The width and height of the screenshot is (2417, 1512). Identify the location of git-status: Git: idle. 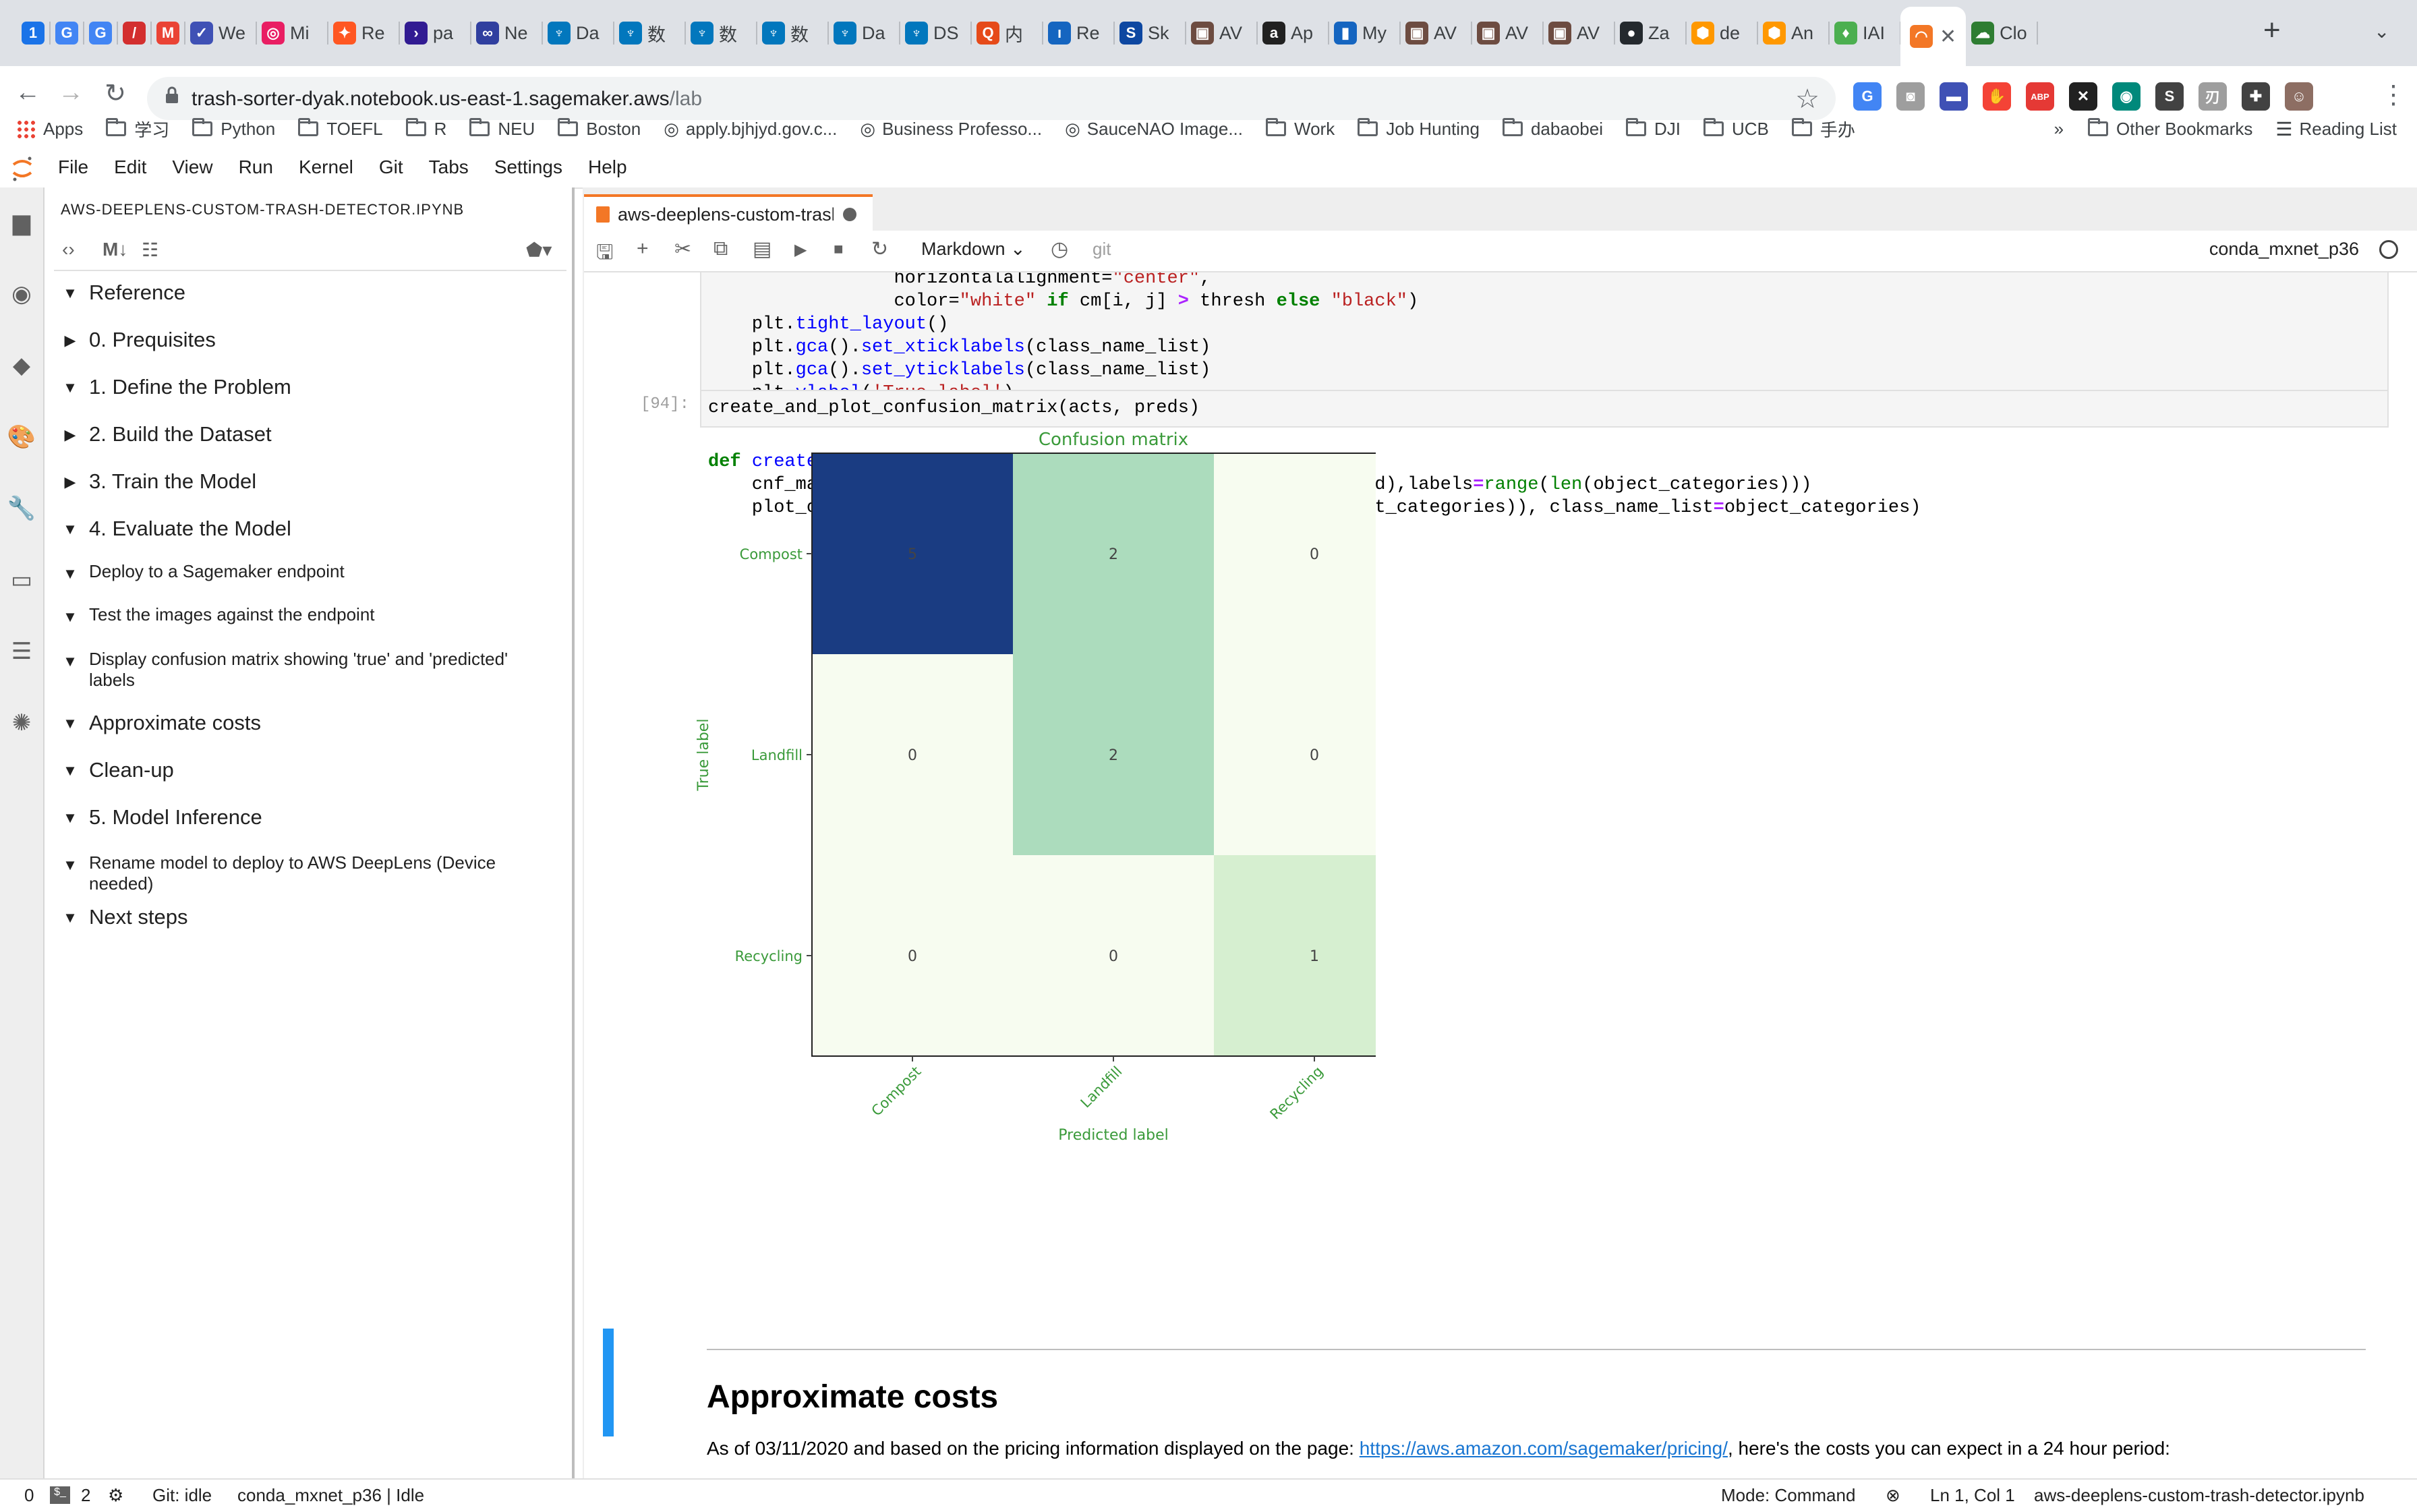
(182, 1495).